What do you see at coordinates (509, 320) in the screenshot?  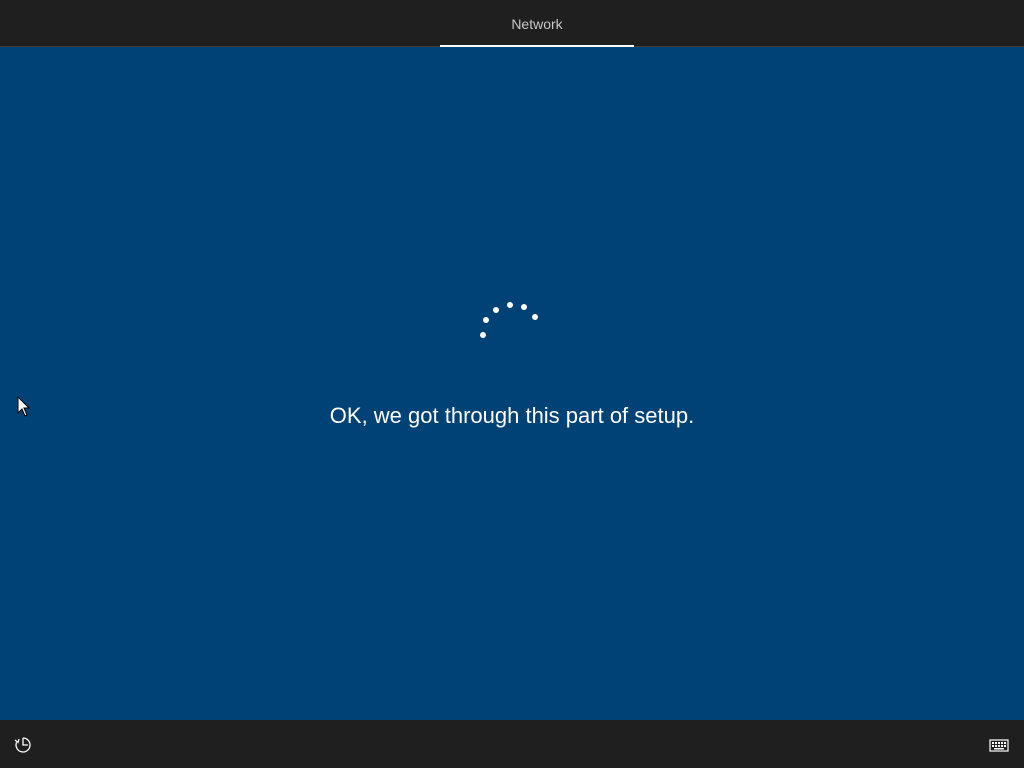 I see `loading-spinner-icon` at bounding box center [509, 320].